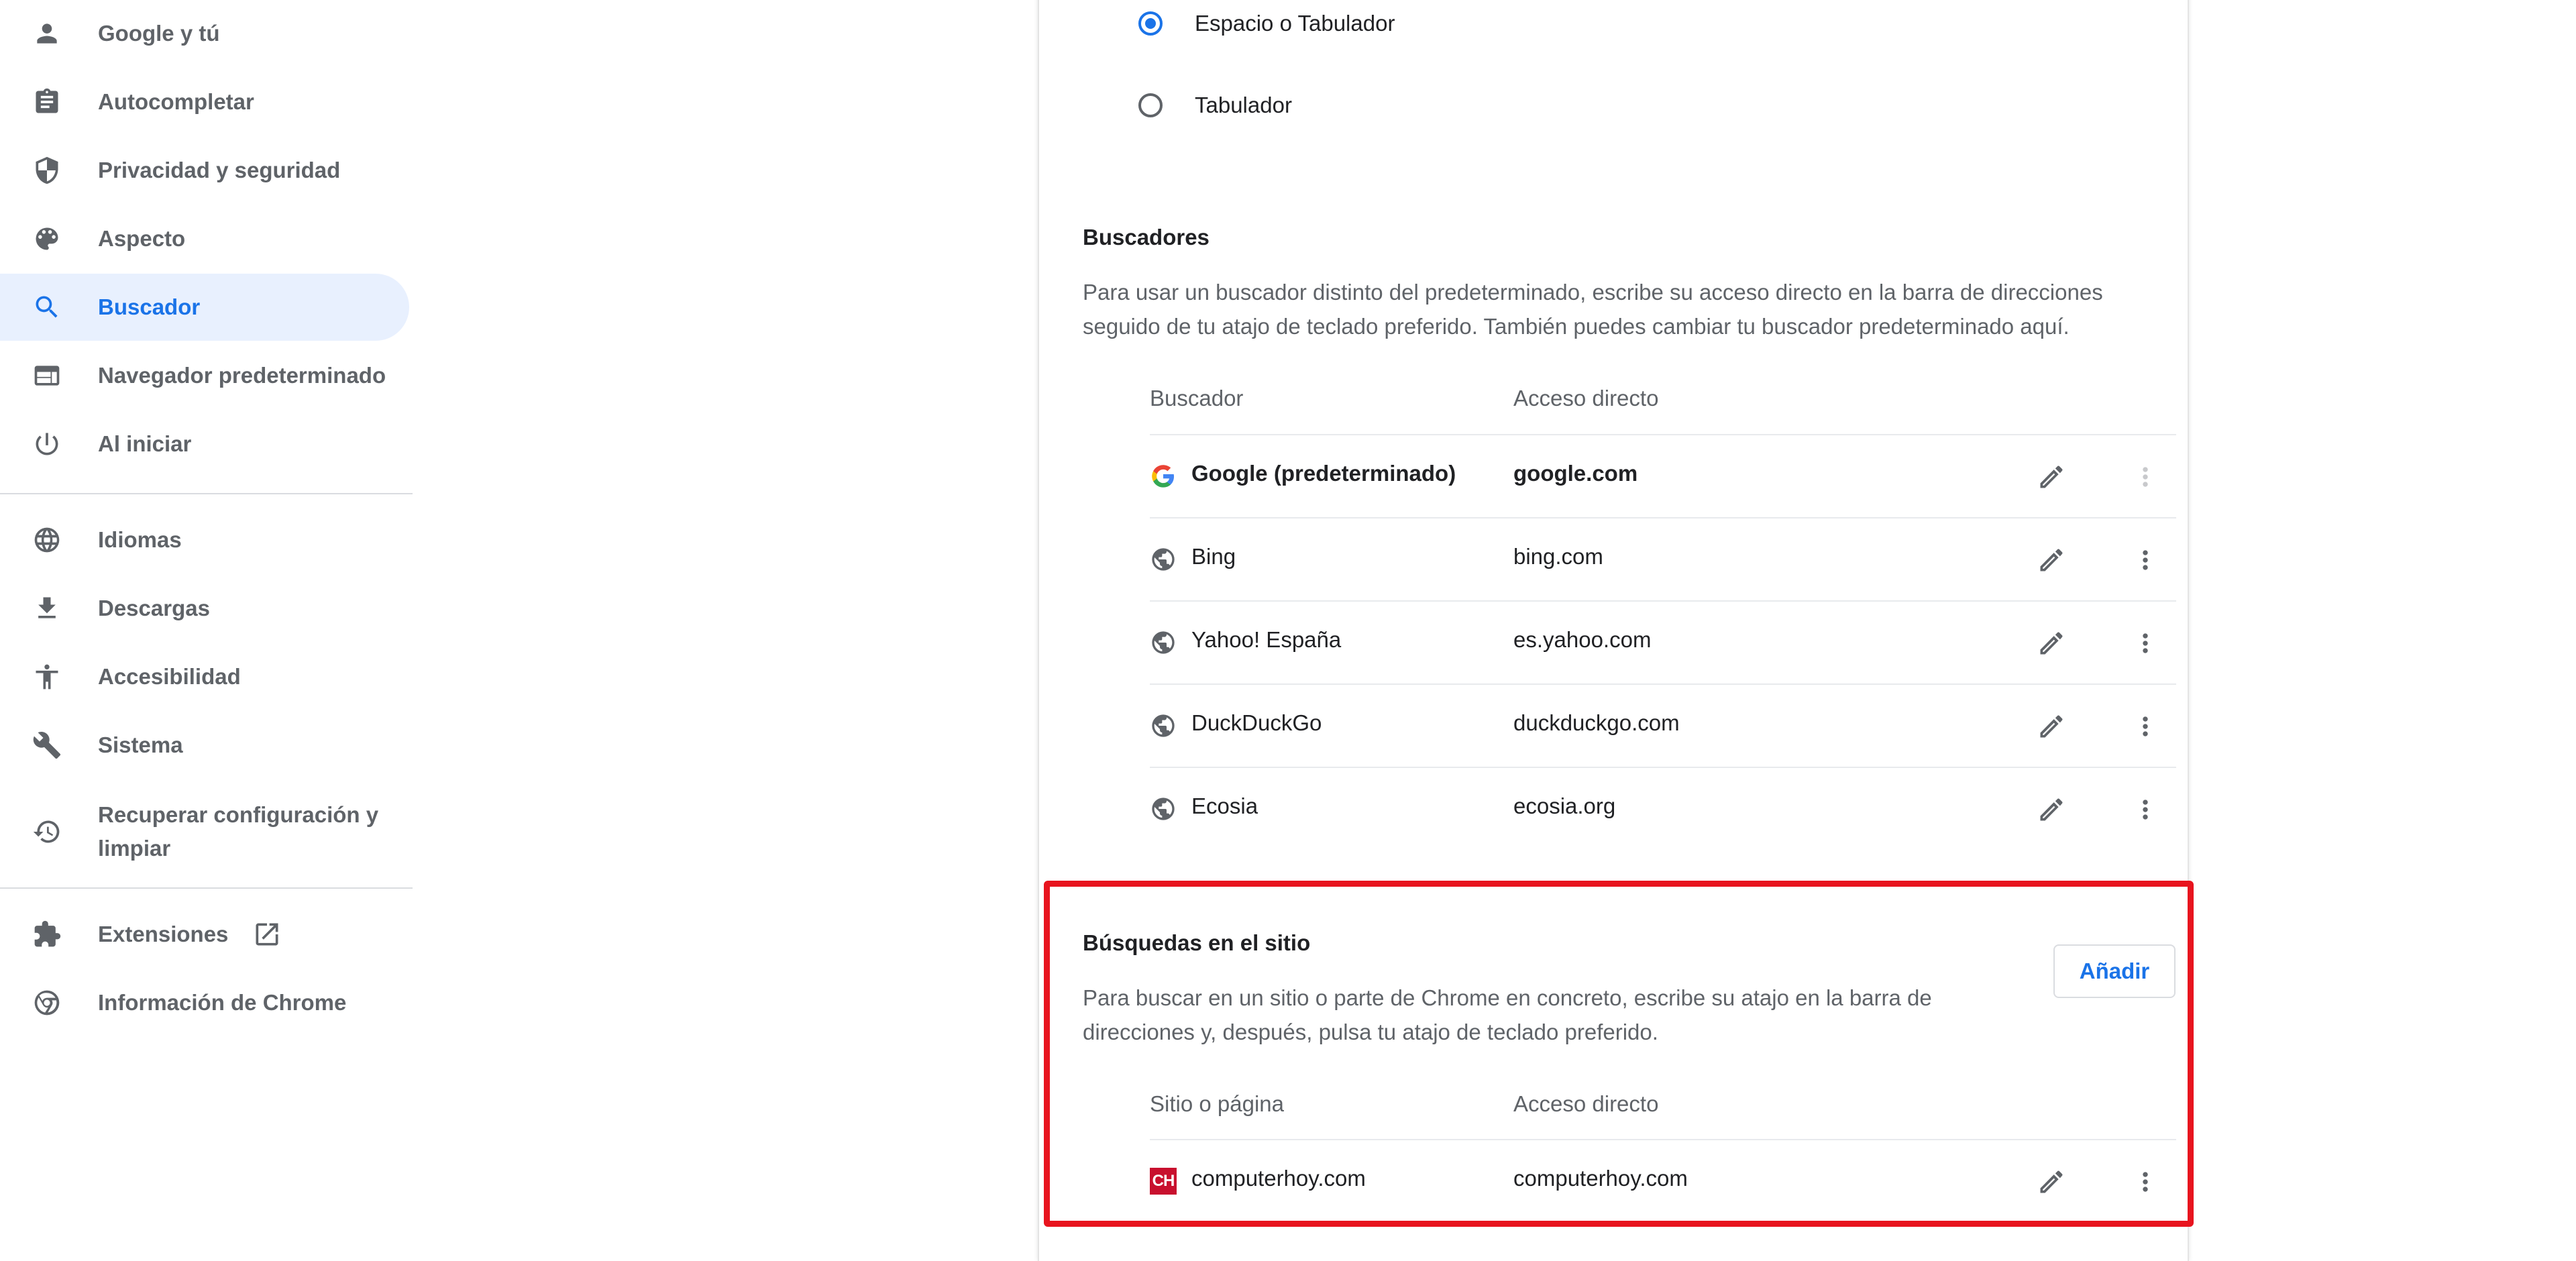 The height and width of the screenshot is (1261, 2576). What do you see at coordinates (140, 539) in the screenshot?
I see `sidebar-item-label: Idiomas` at bounding box center [140, 539].